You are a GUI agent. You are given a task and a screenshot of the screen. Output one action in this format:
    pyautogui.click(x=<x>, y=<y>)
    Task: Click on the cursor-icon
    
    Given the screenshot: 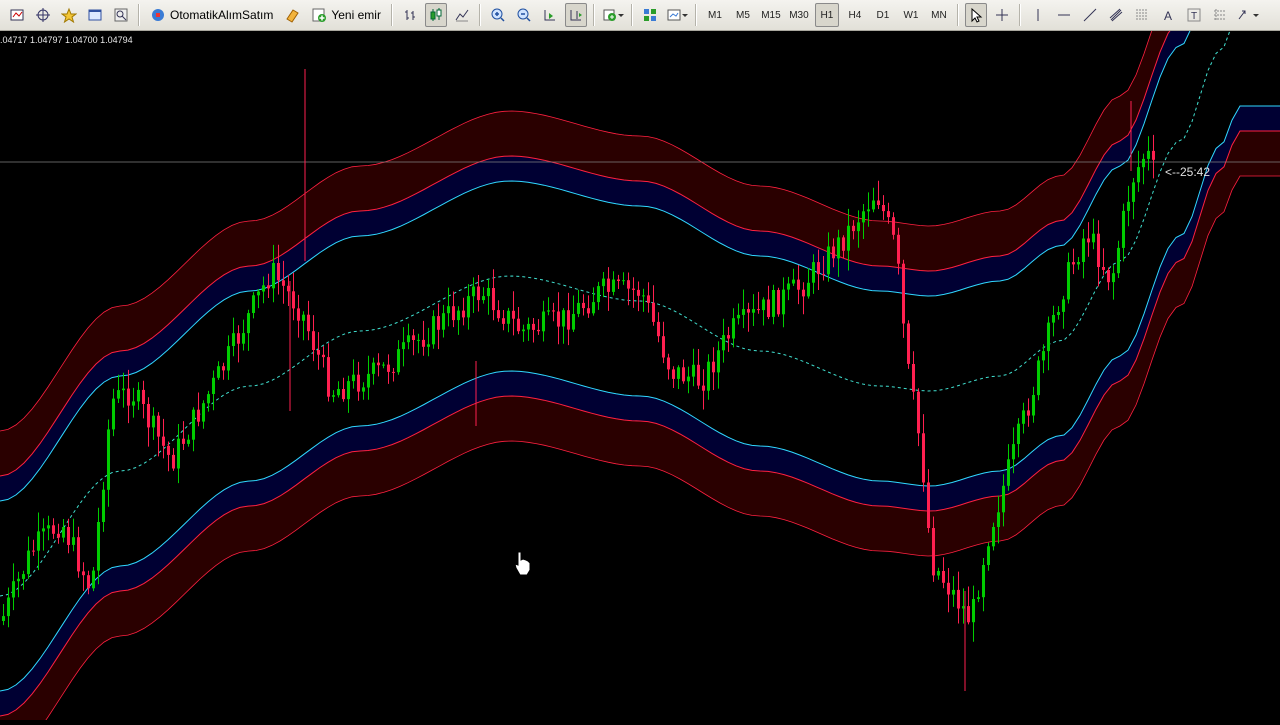 What is the action you would take?
    pyautogui.click(x=975, y=15)
    